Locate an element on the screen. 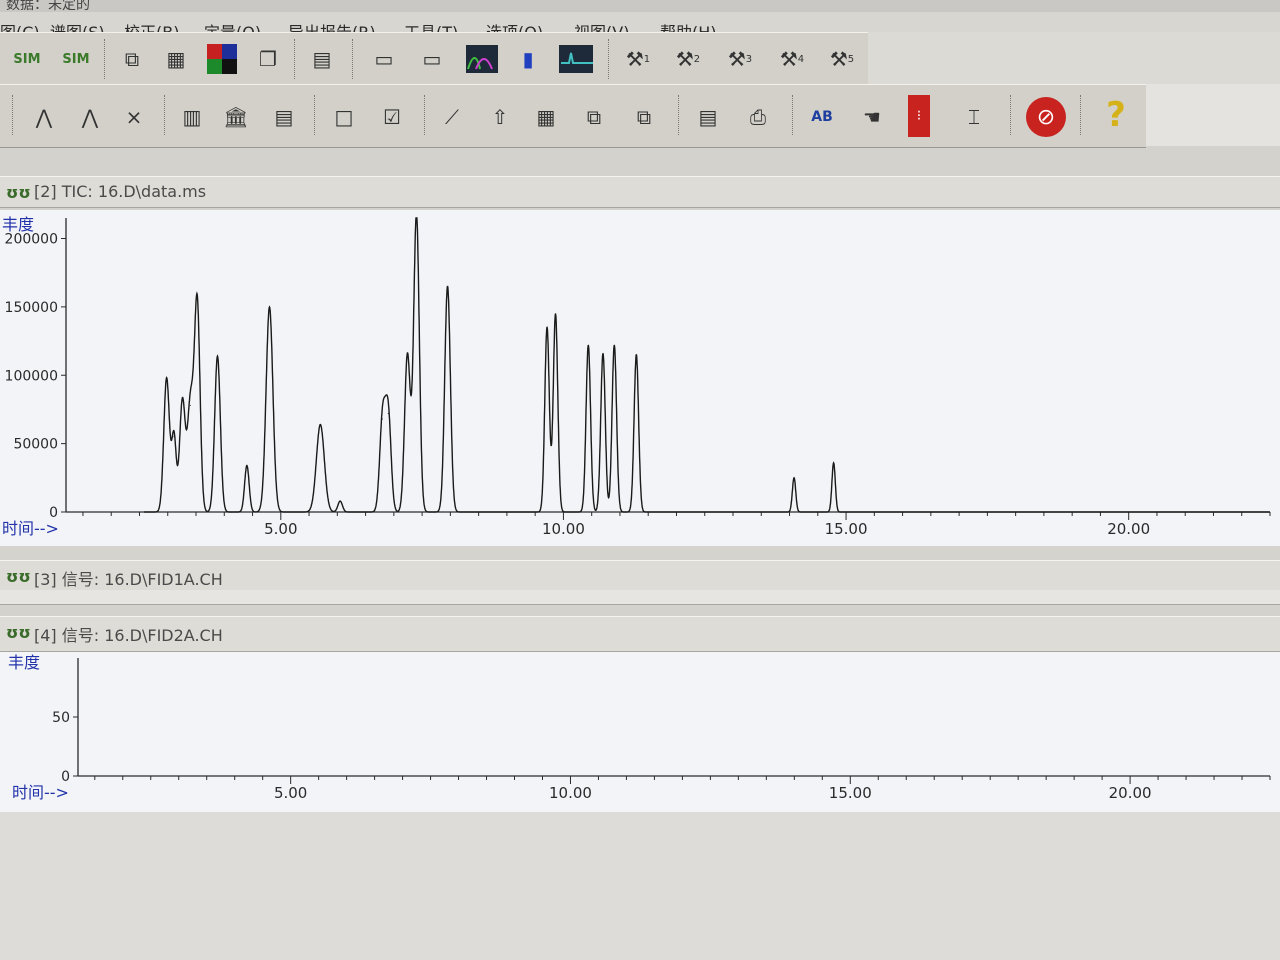  panel-fid1a-header: ʊʊ [3] 信号: 16.D\FID1A.CH is located at coordinates (640, 576).